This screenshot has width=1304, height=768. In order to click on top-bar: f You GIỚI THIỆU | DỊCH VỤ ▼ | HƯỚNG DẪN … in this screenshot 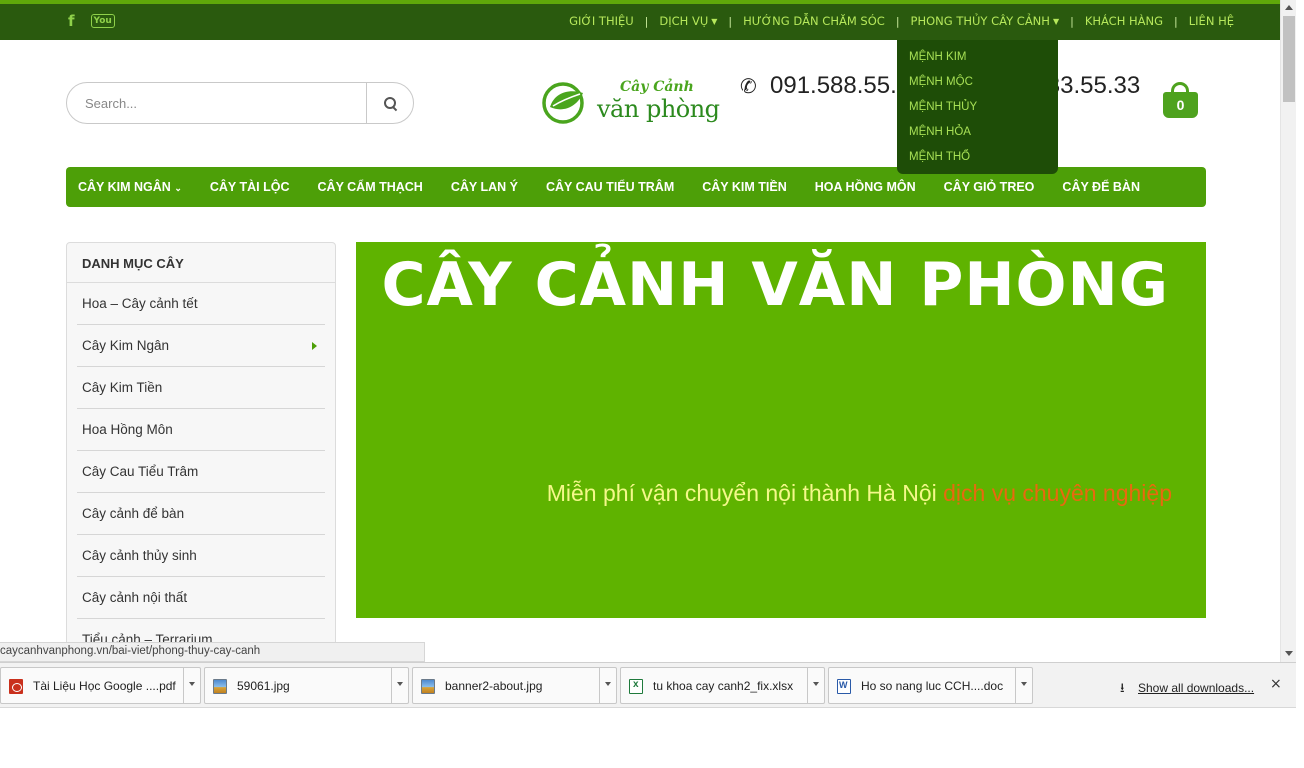, I will do `click(640, 20)`.